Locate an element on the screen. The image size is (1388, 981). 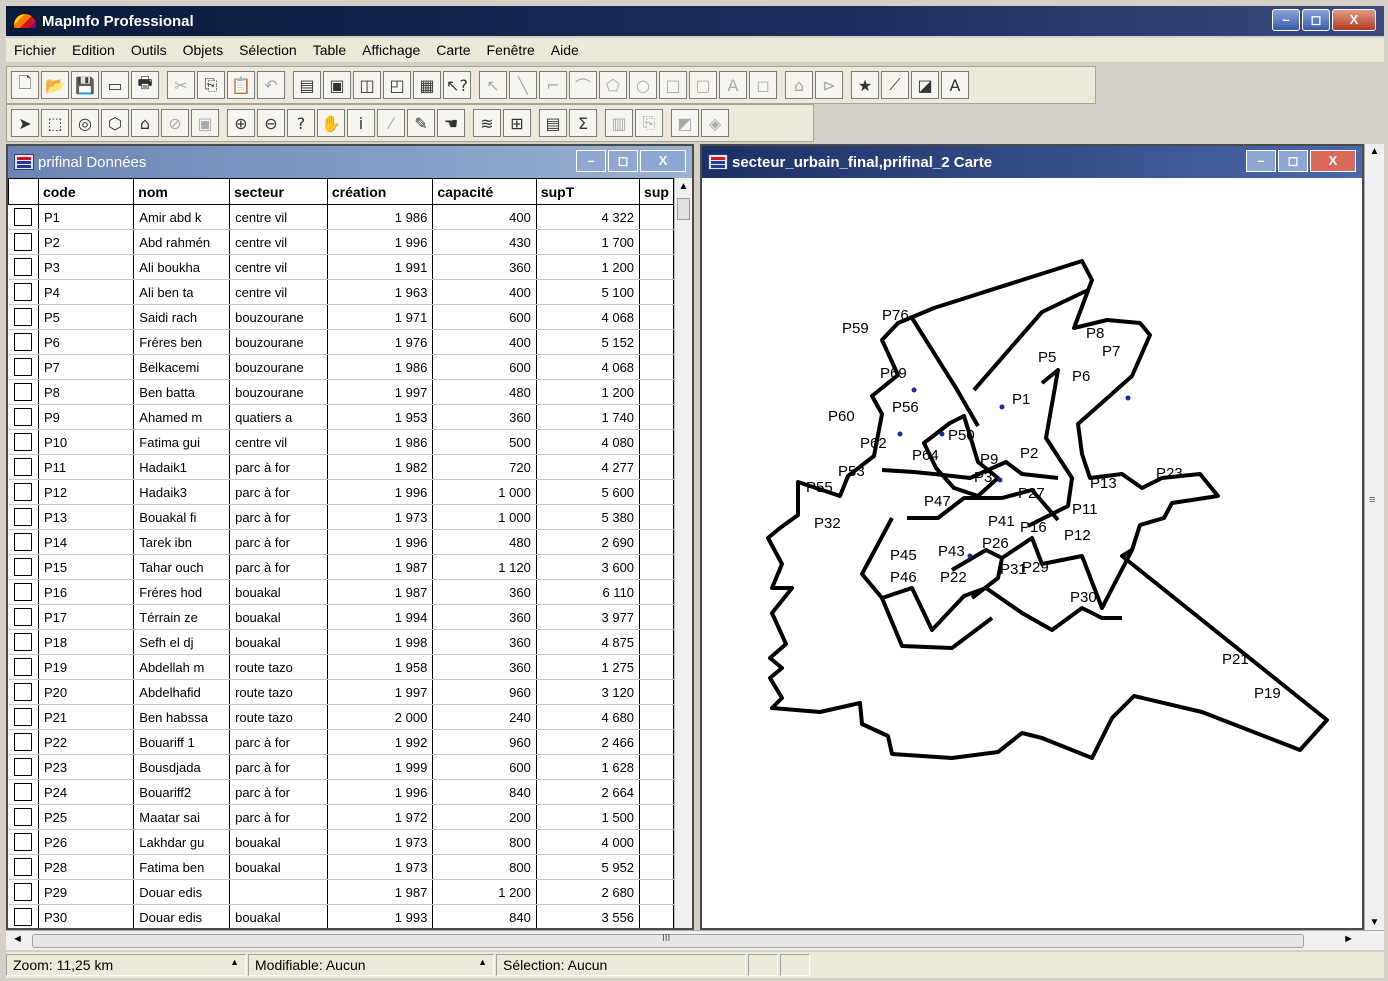
cell-creation: 1 987 is located at coordinates (380, 892).